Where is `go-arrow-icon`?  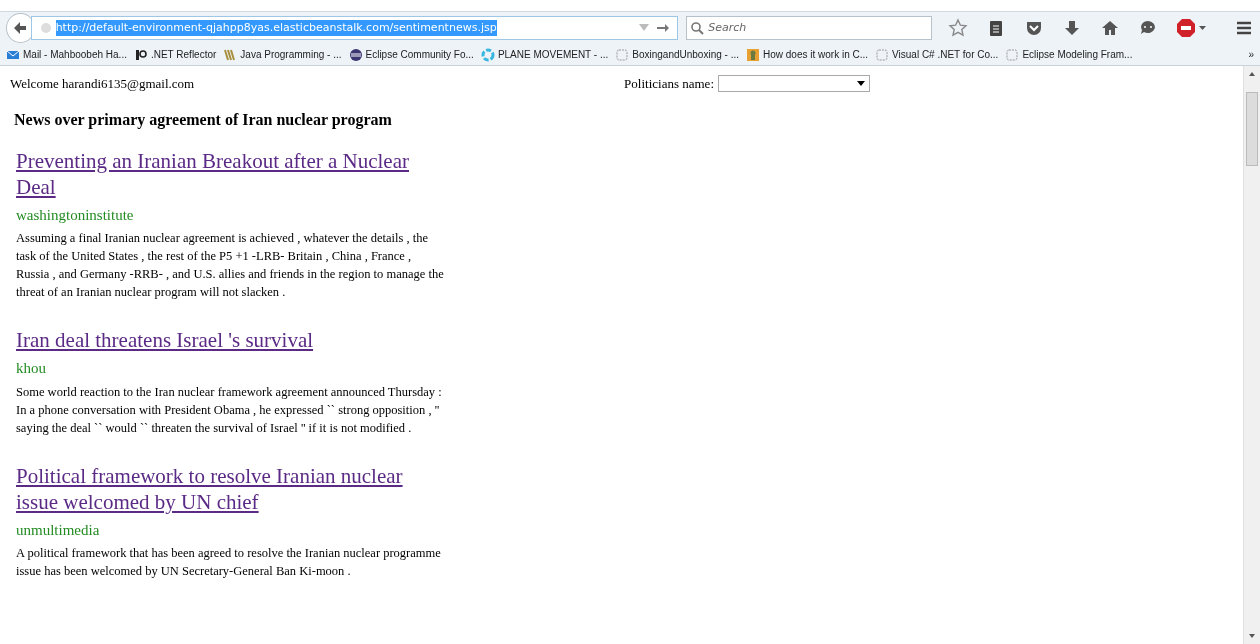 go-arrow-icon is located at coordinates (663, 28).